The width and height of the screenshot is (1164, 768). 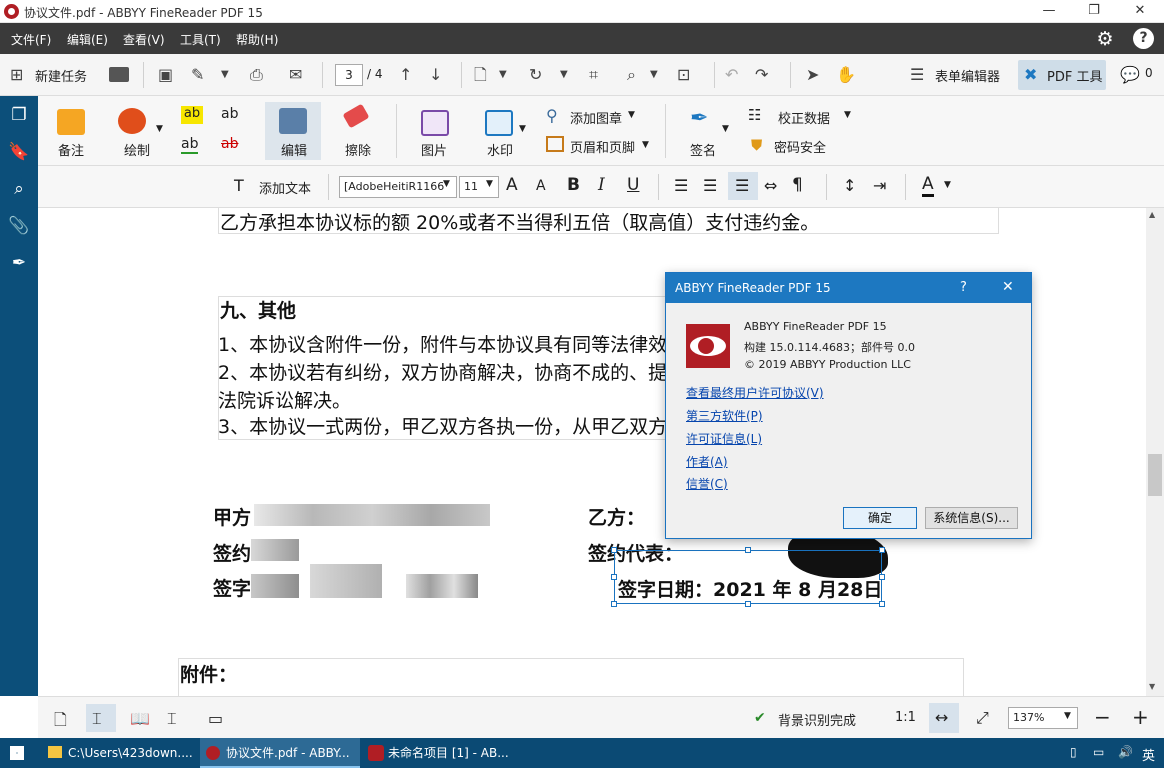 What do you see at coordinates (285, 187) in the screenshot?
I see `add-text-button: 添加文本` at bounding box center [285, 187].